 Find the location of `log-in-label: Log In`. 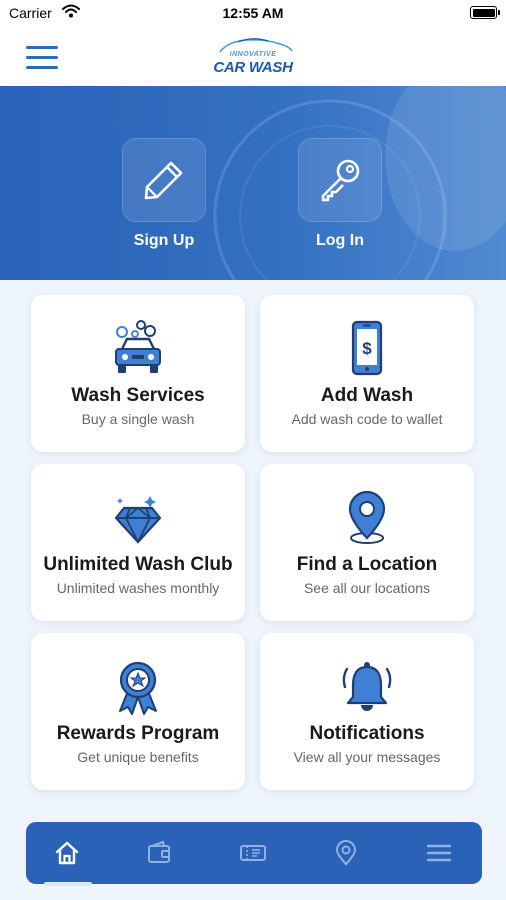

log-in-label: Log In is located at coordinates (340, 240).